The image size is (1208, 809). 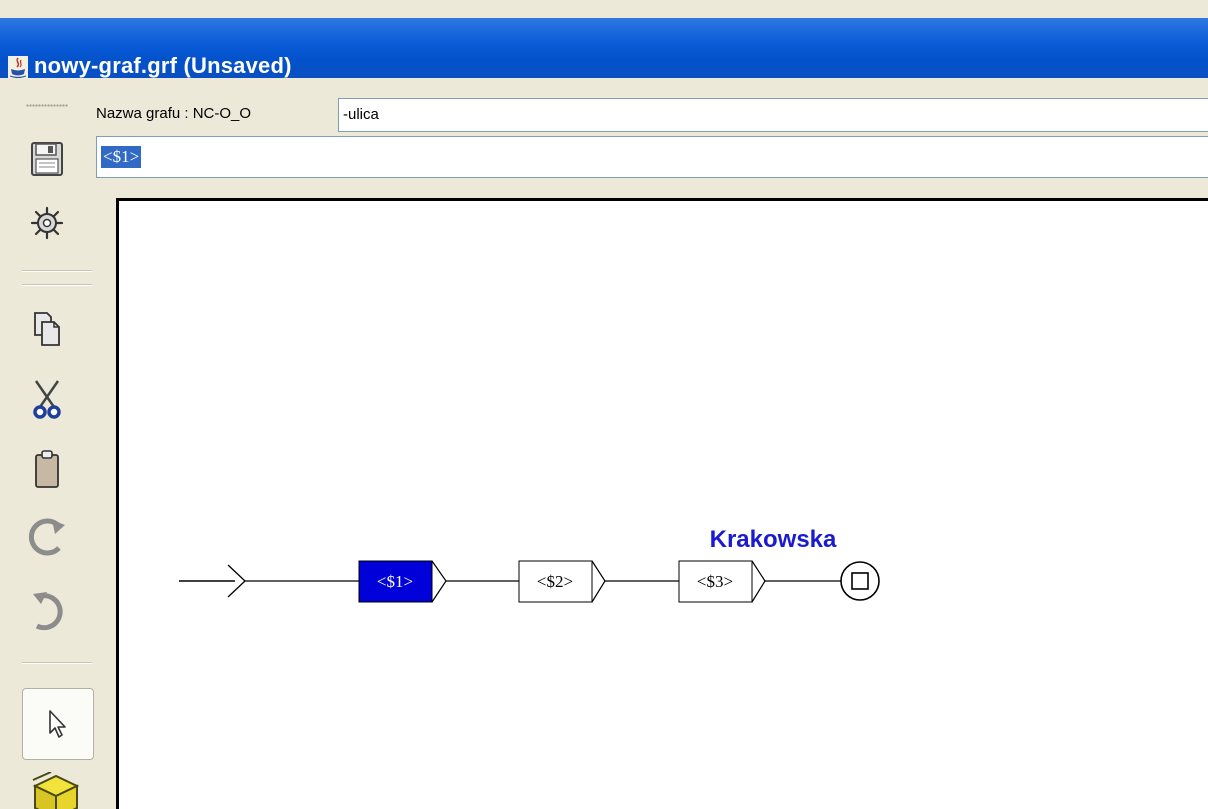 I want to click on window-title: nowy-graf.grf (Unsaved), so click(x=163, y=65).